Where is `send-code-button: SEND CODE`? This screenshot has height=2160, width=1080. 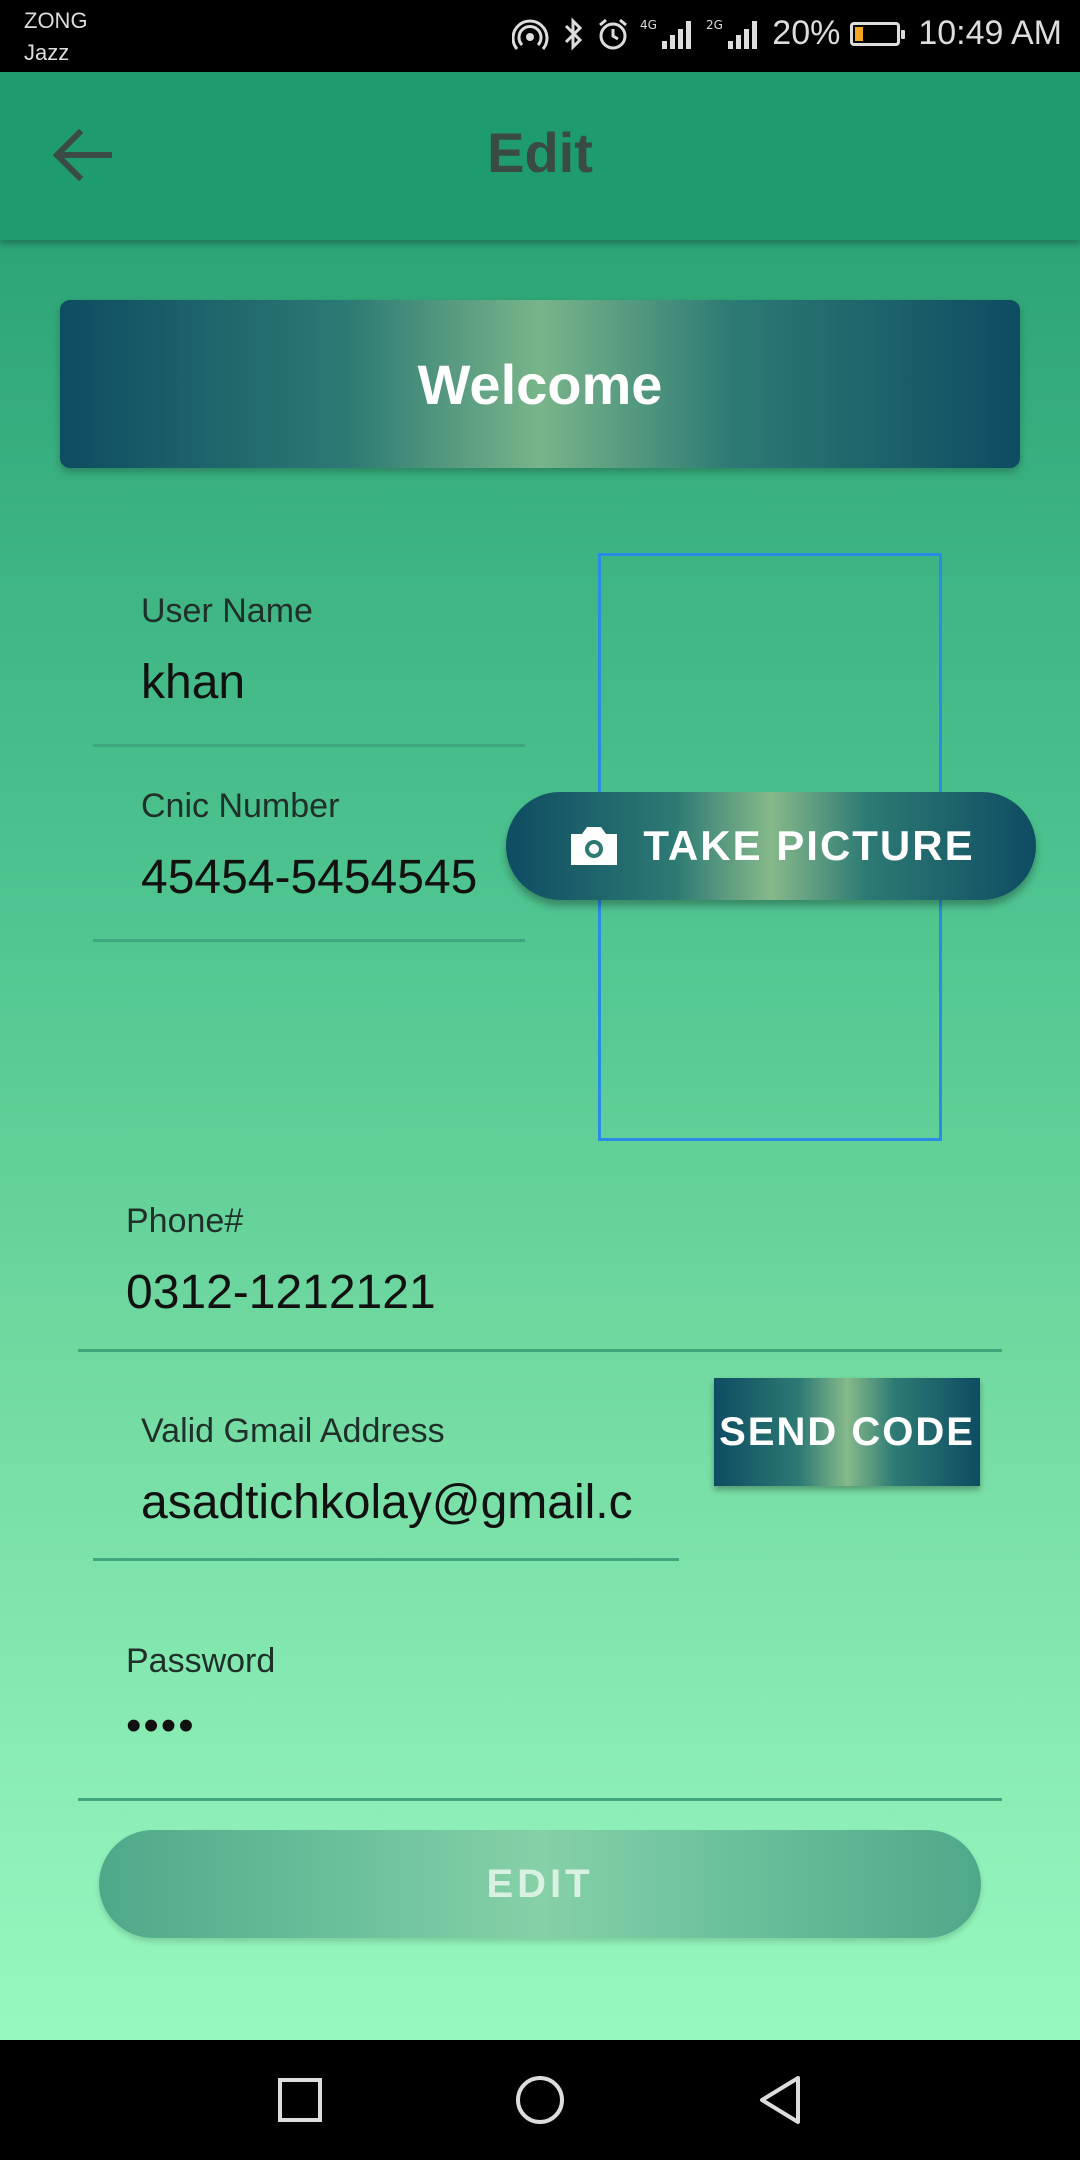 send-code-button: SEND CODE is located at coordinates (847, 1432).